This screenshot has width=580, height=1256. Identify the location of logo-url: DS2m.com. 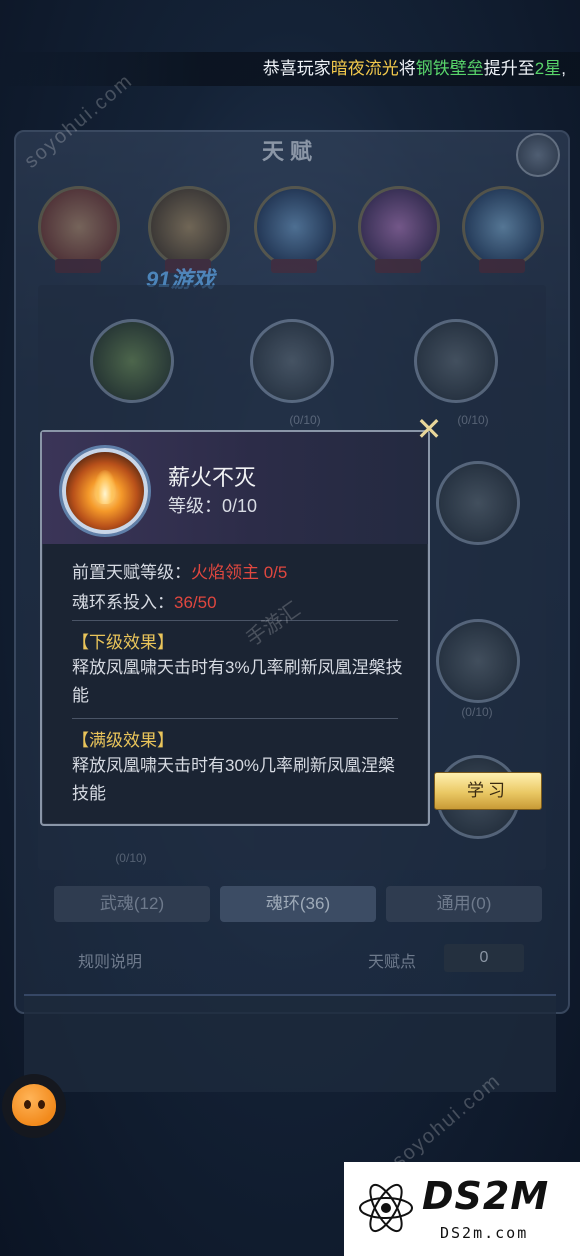
(484, 1233).